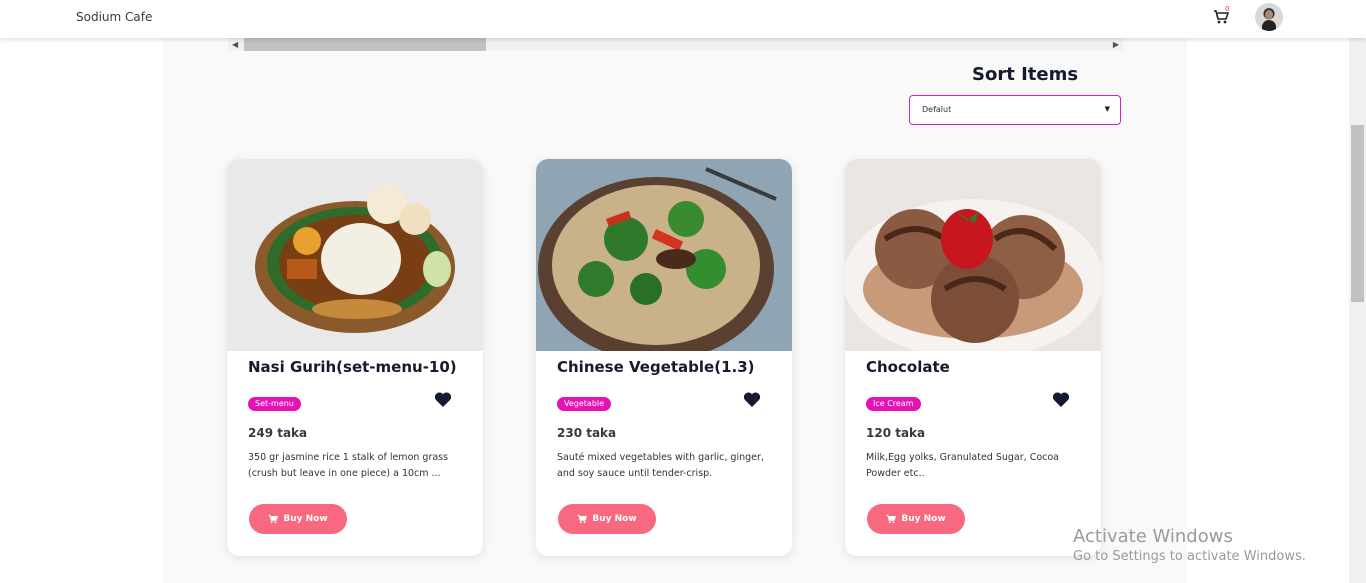  I want to click on sort-select: Defalut ▼, so click(1015, 110).